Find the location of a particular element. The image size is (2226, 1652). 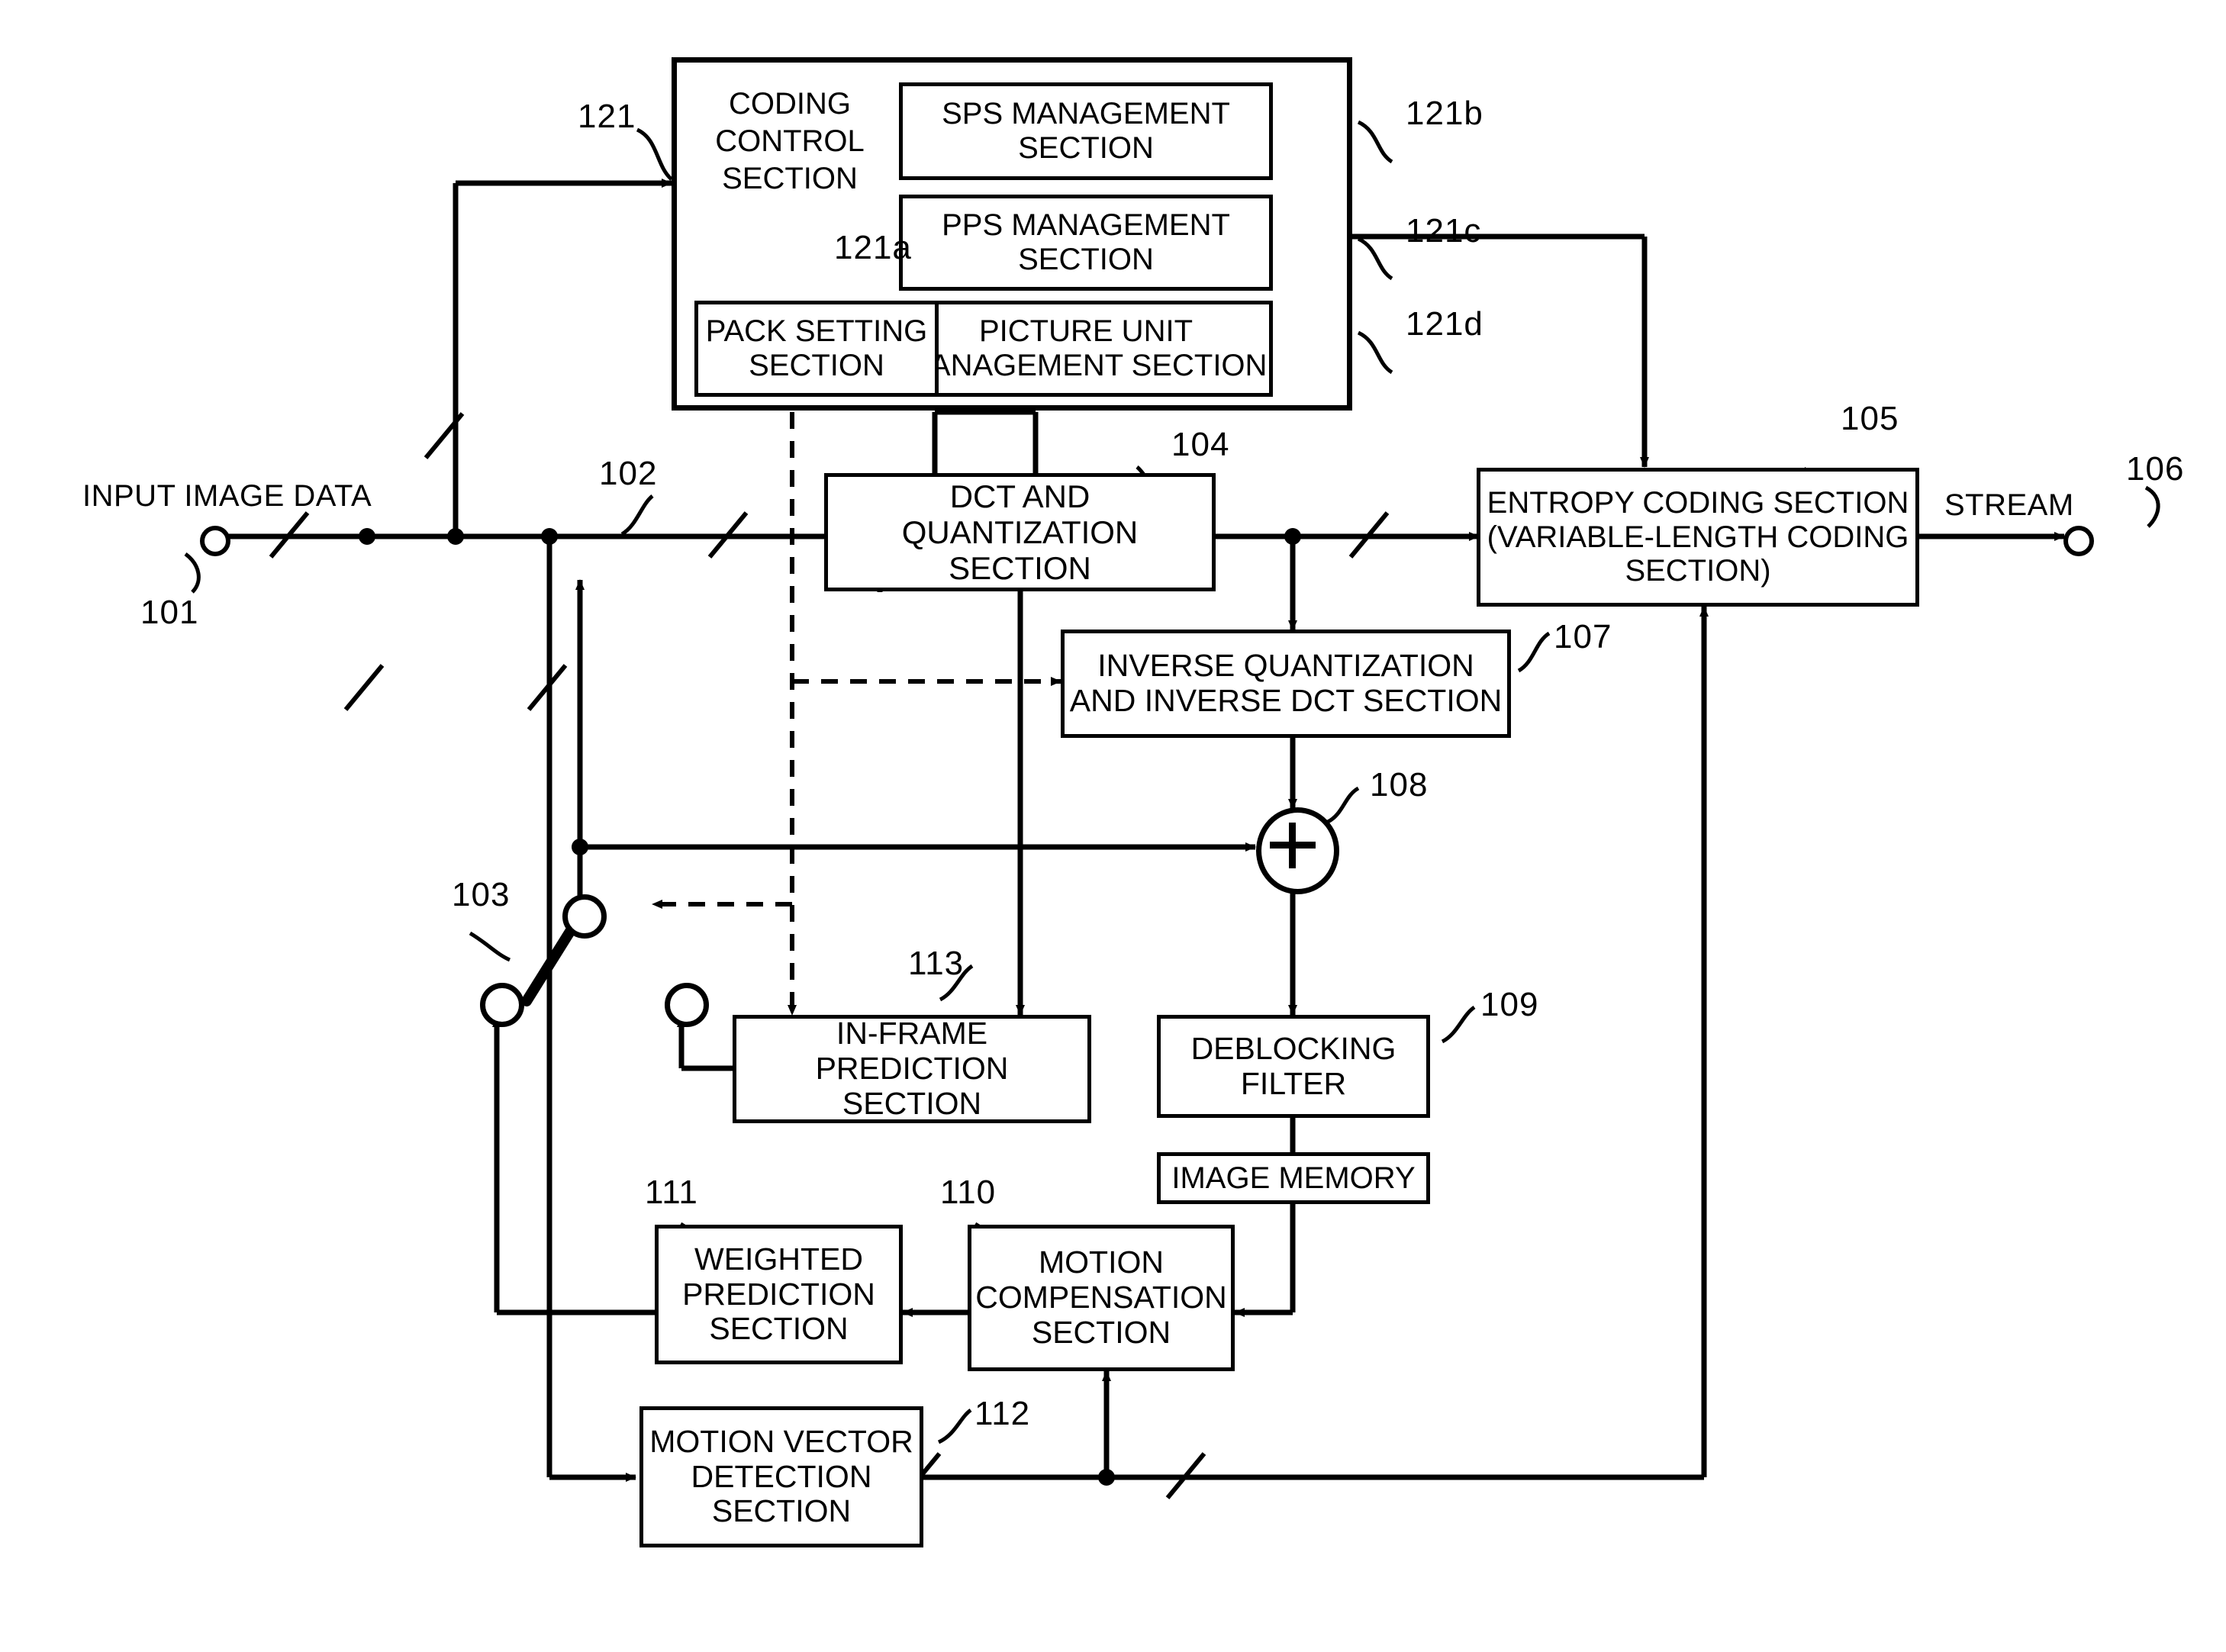

switch-contact-inter-node is located at coordinates (502, 1005).